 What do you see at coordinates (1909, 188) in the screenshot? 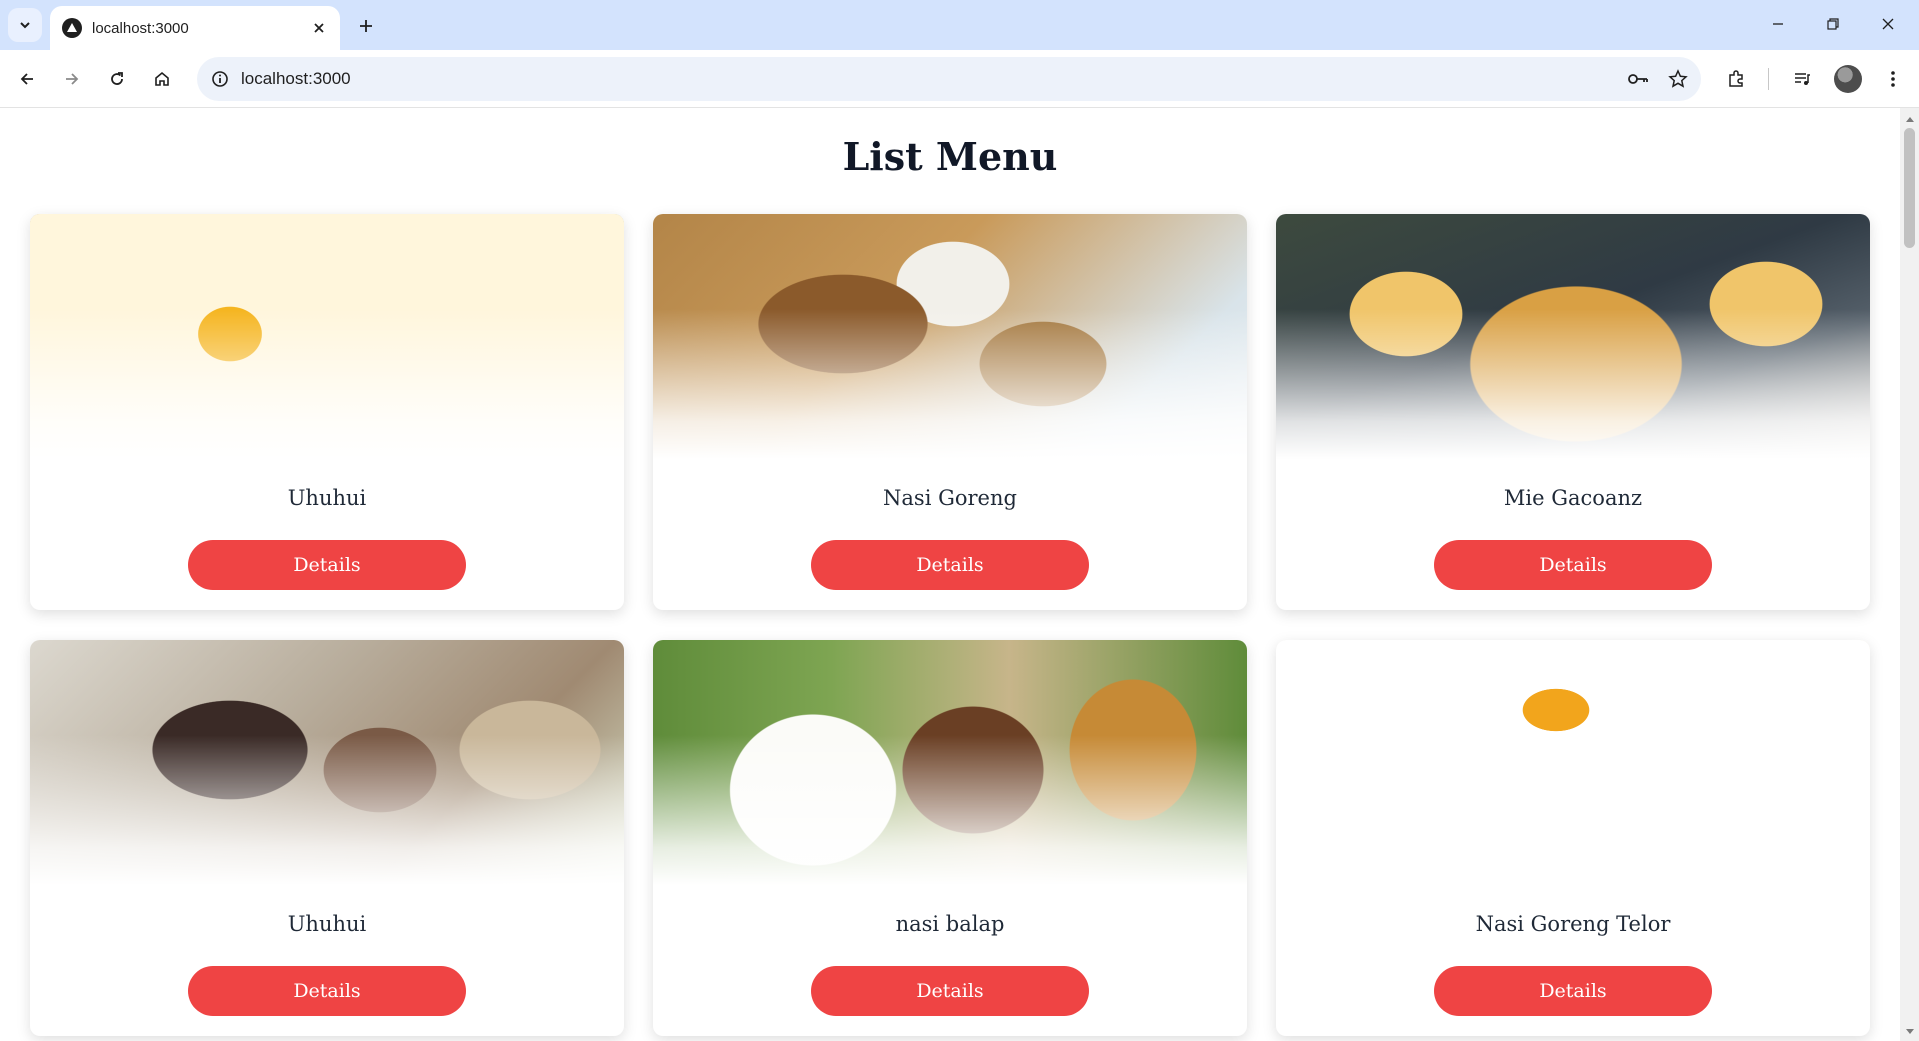
I see `scrollbar-thumb` at bounding box center [1909, 188].